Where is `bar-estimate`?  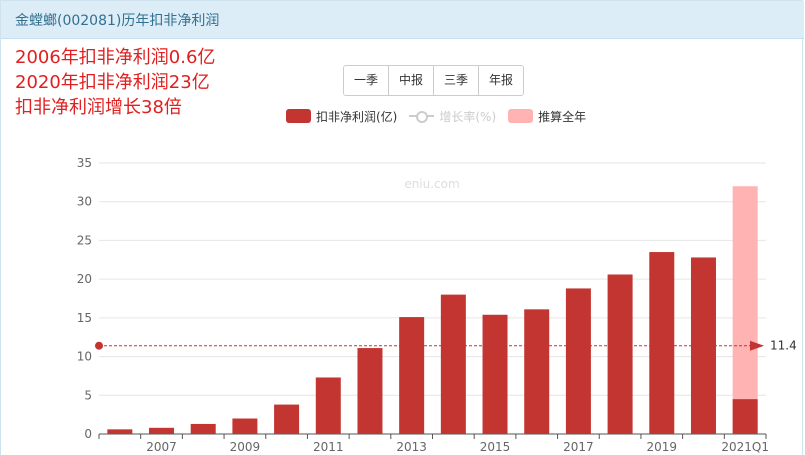 bar-estimate is located at coordinates (745, 310).